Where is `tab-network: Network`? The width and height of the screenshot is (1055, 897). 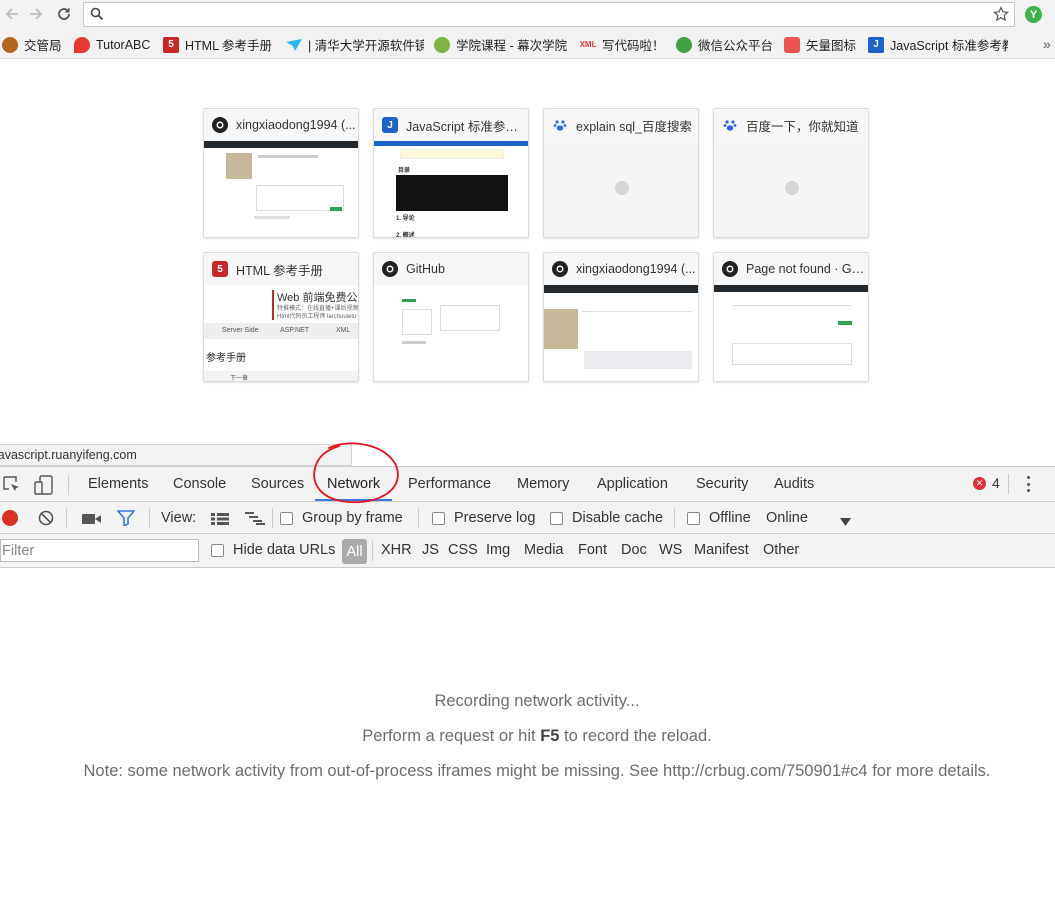 tab-network: Network is located at coordinates (354, 484).